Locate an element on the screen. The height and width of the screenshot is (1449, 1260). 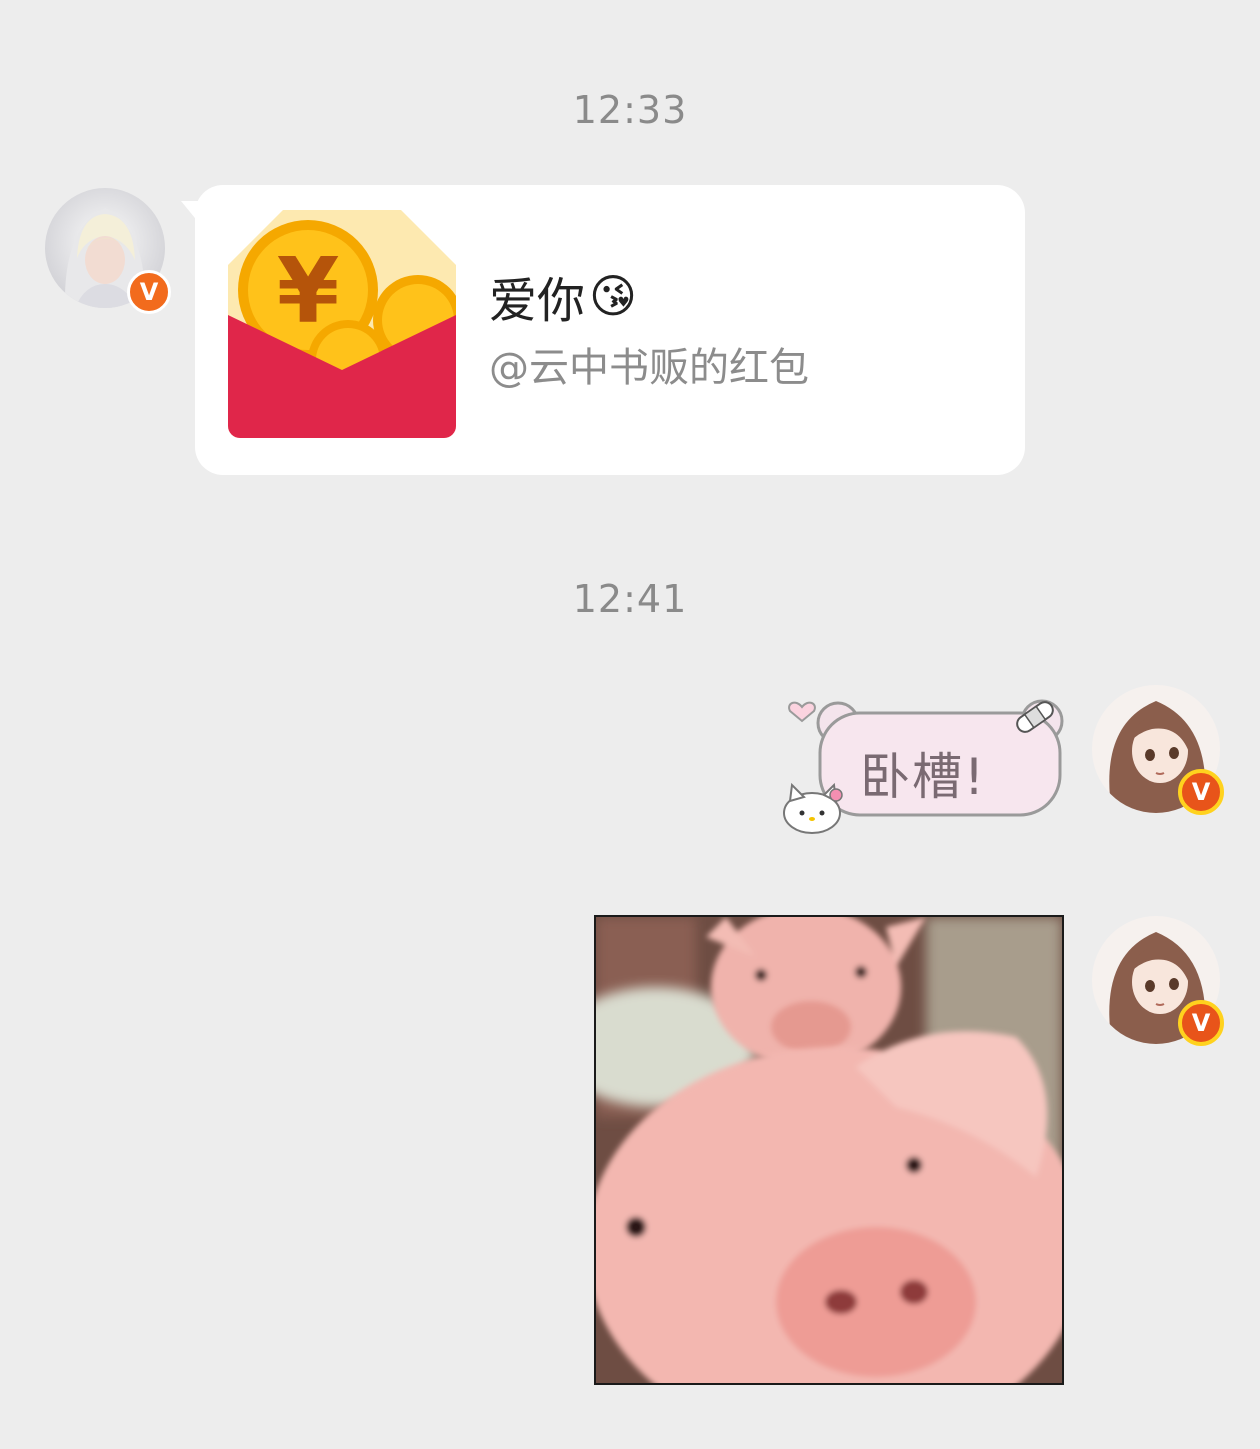
red-packet-icon: ¥ is located at coordinates (342, 324).